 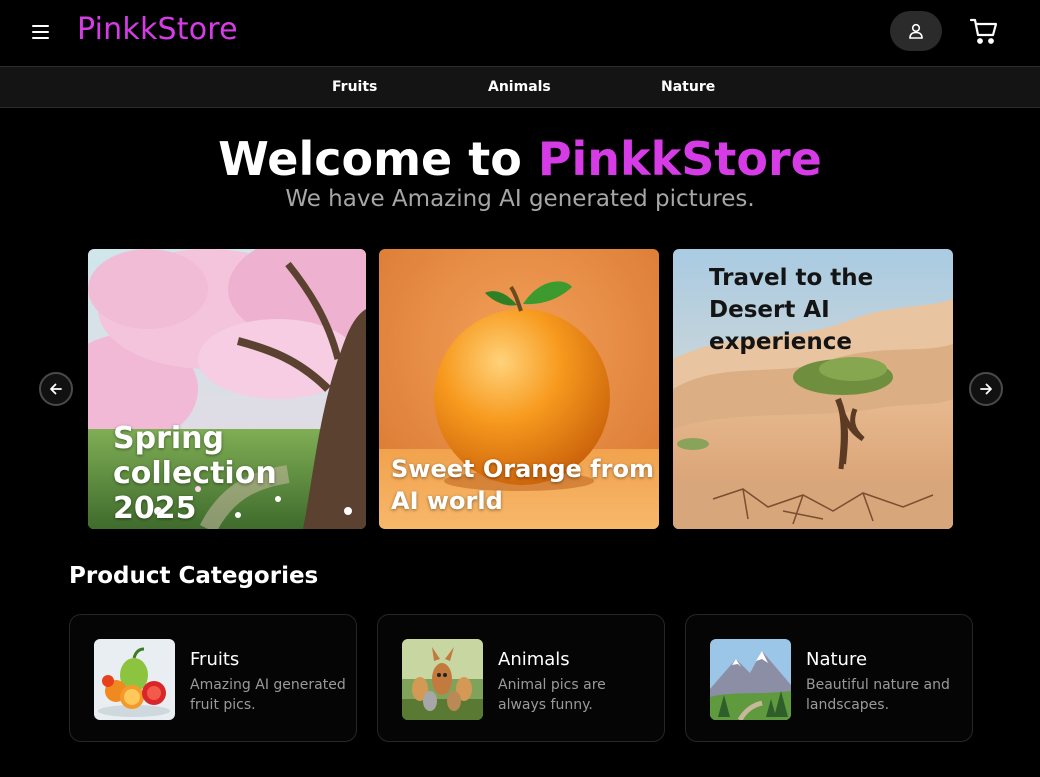 What do you see at coordinates (195, 473) in the screenshot?
I see `slide-caption: Spring collection 2025` at bounding box center [195, 473].